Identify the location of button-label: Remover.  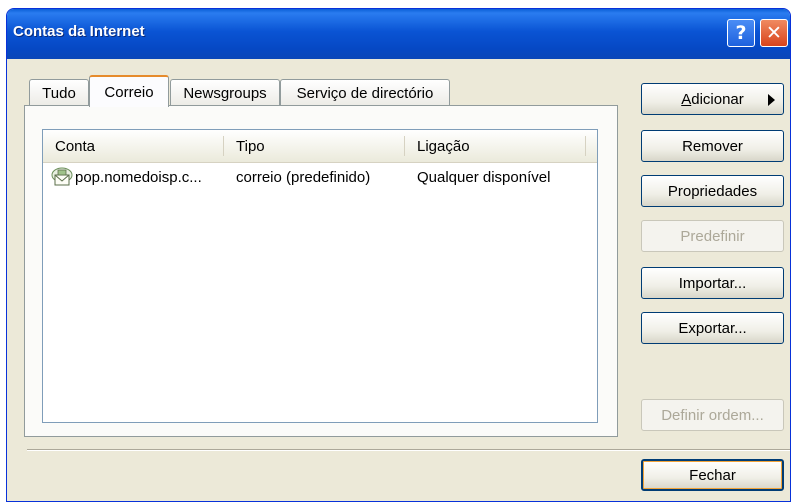
(712, 146).